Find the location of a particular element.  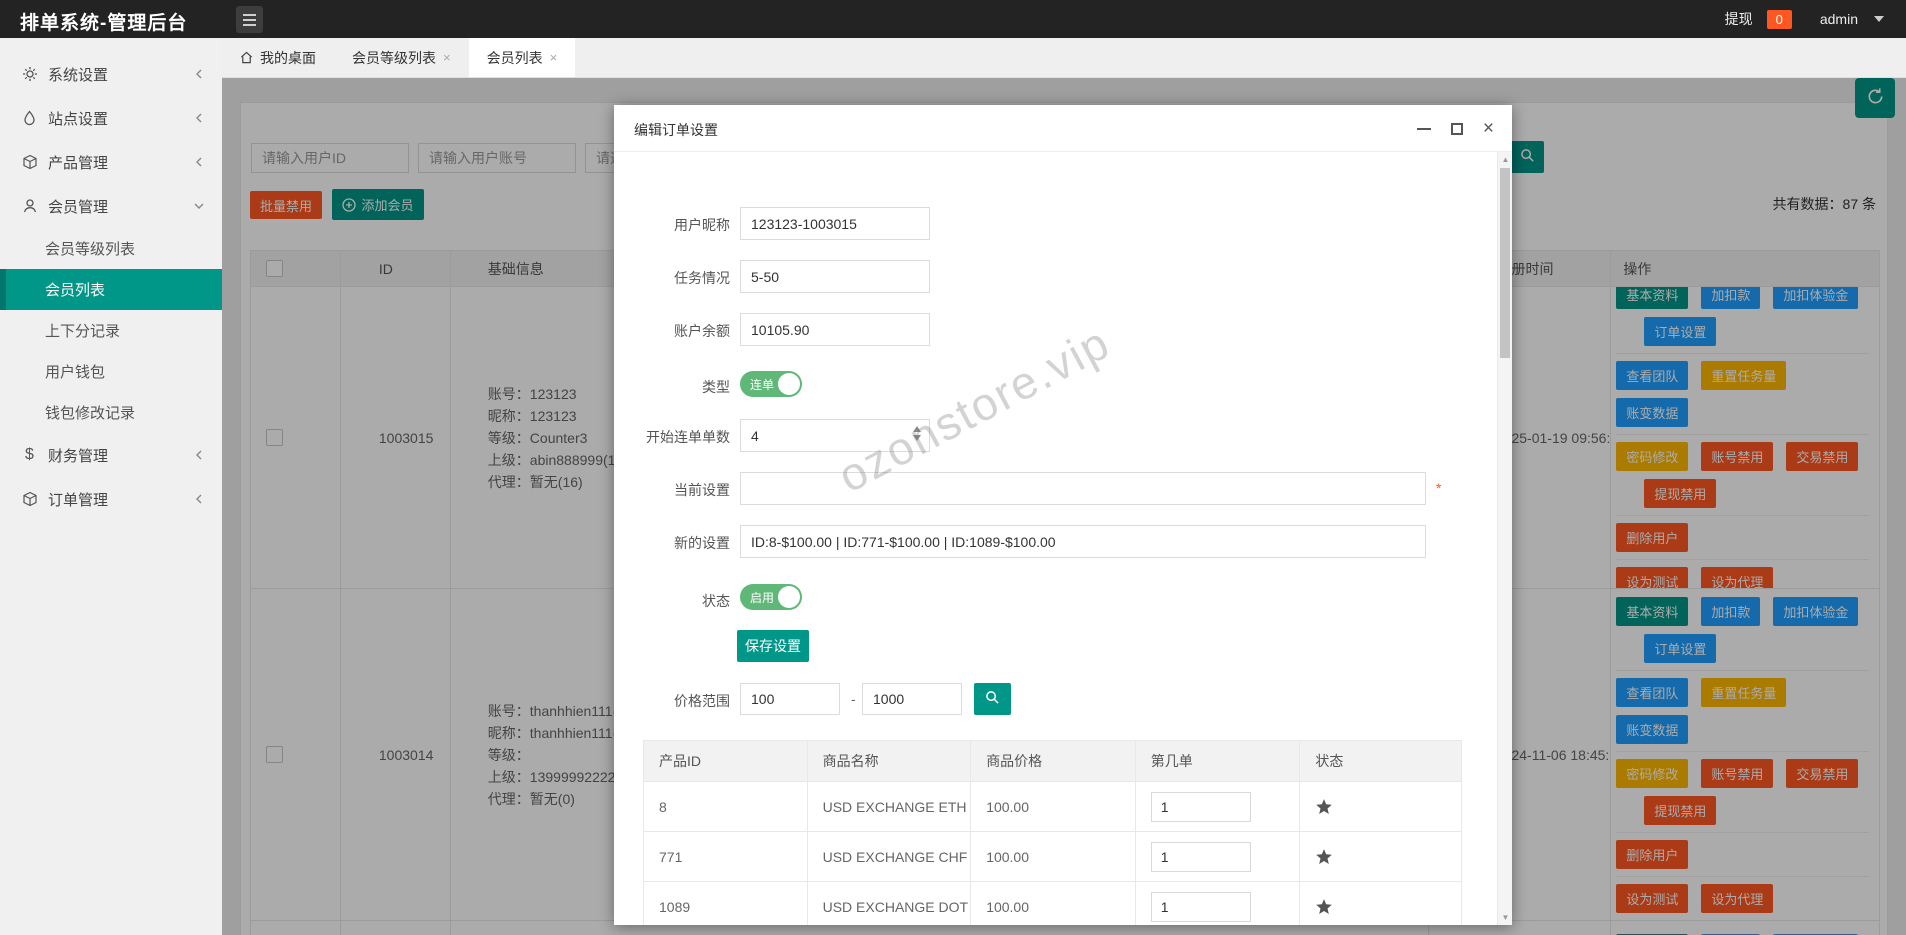

nickname-input is located at coordinates (835, 223).